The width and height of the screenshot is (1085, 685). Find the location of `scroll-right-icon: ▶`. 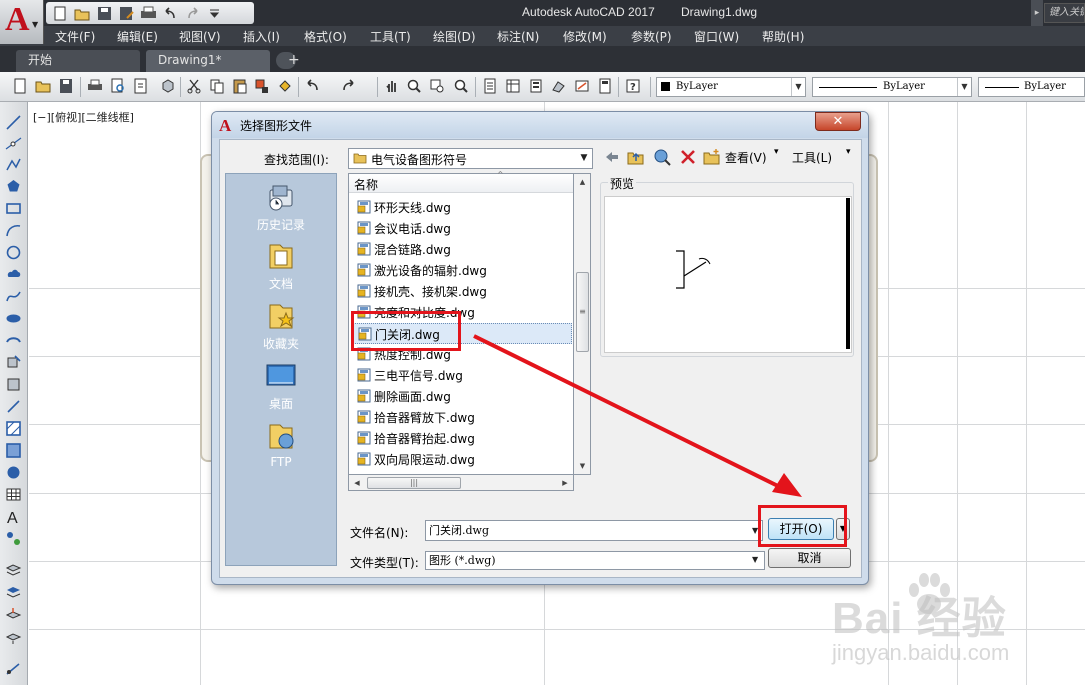

scroll-right-icon: ▶ is located at coordinates (565, 483).